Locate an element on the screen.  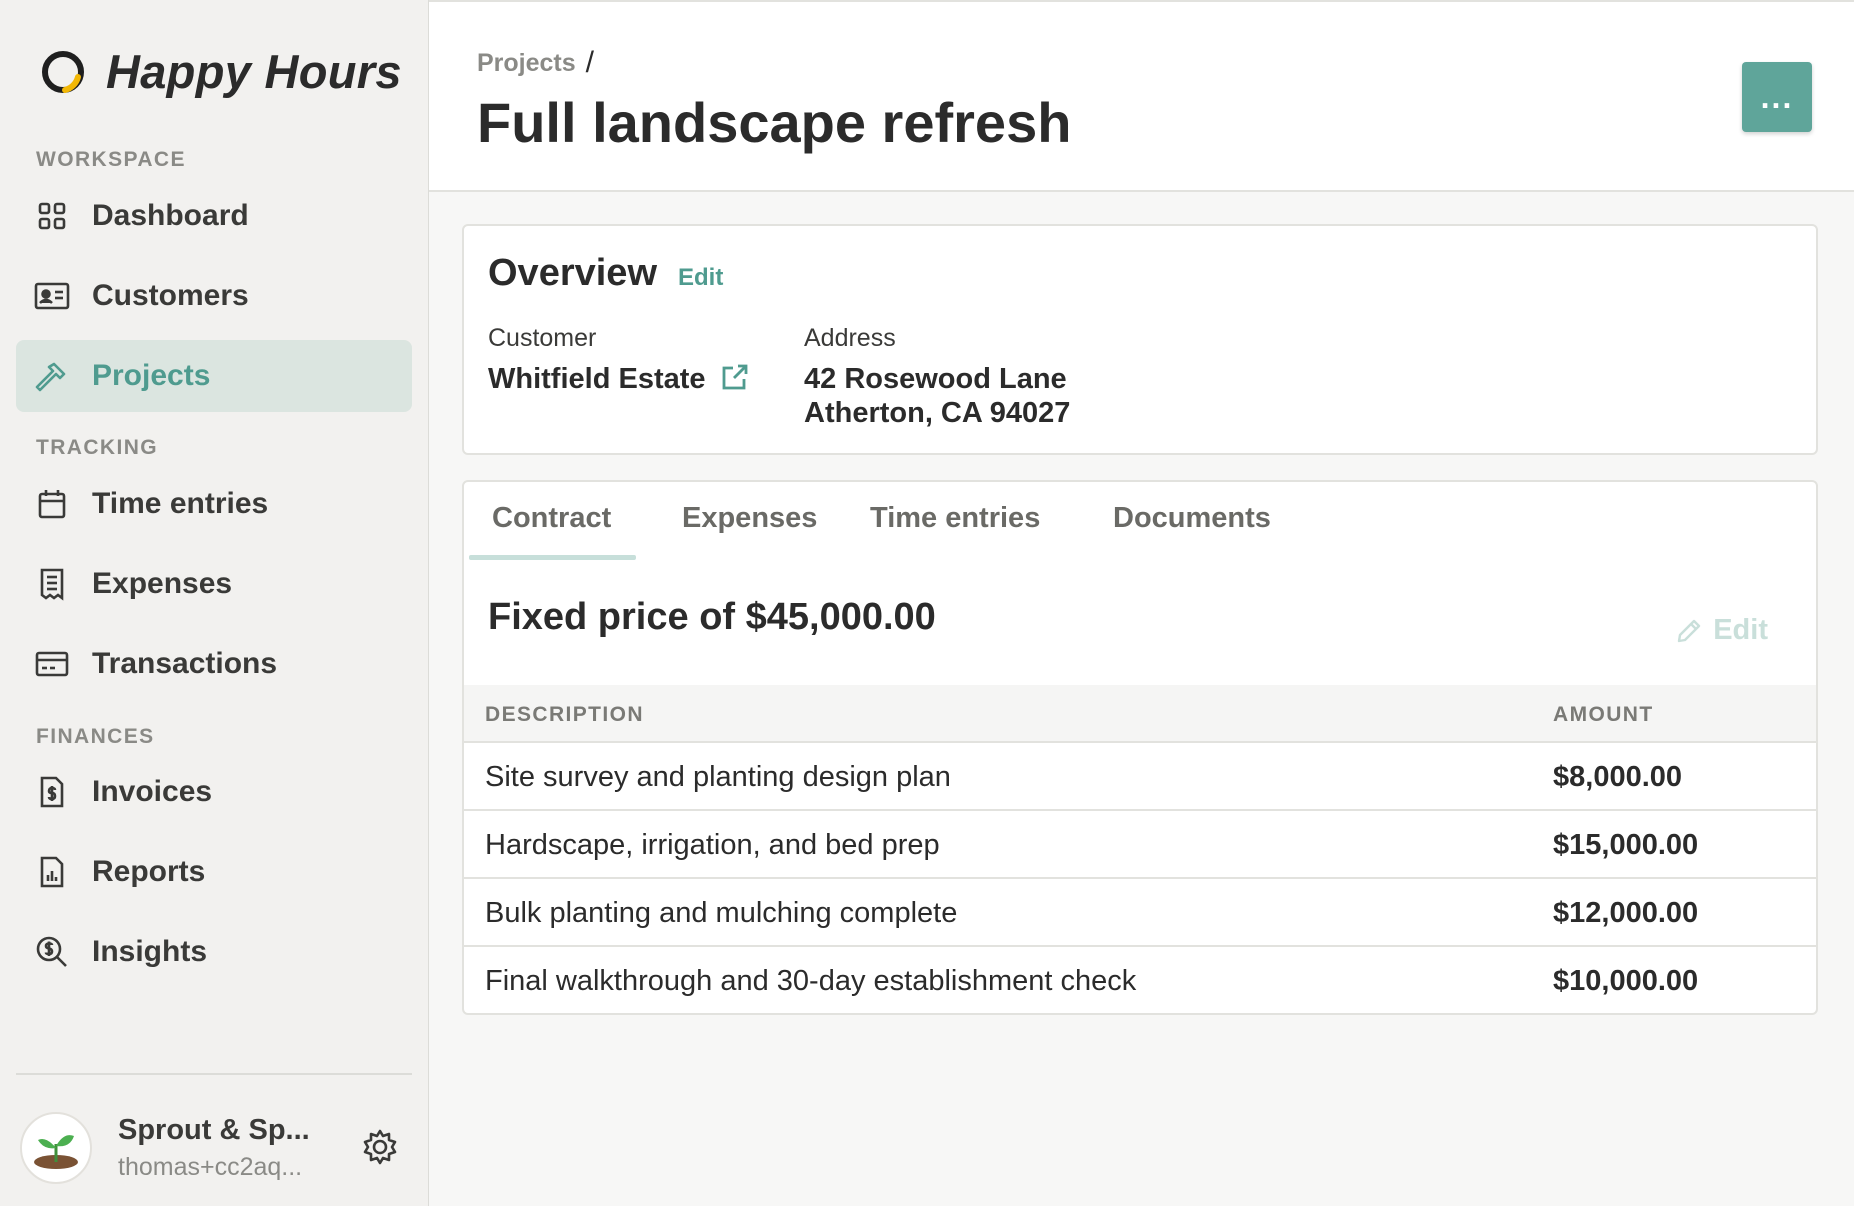
sidebar-item-dashboard: Dashboard is located at coordinates (214, 216).